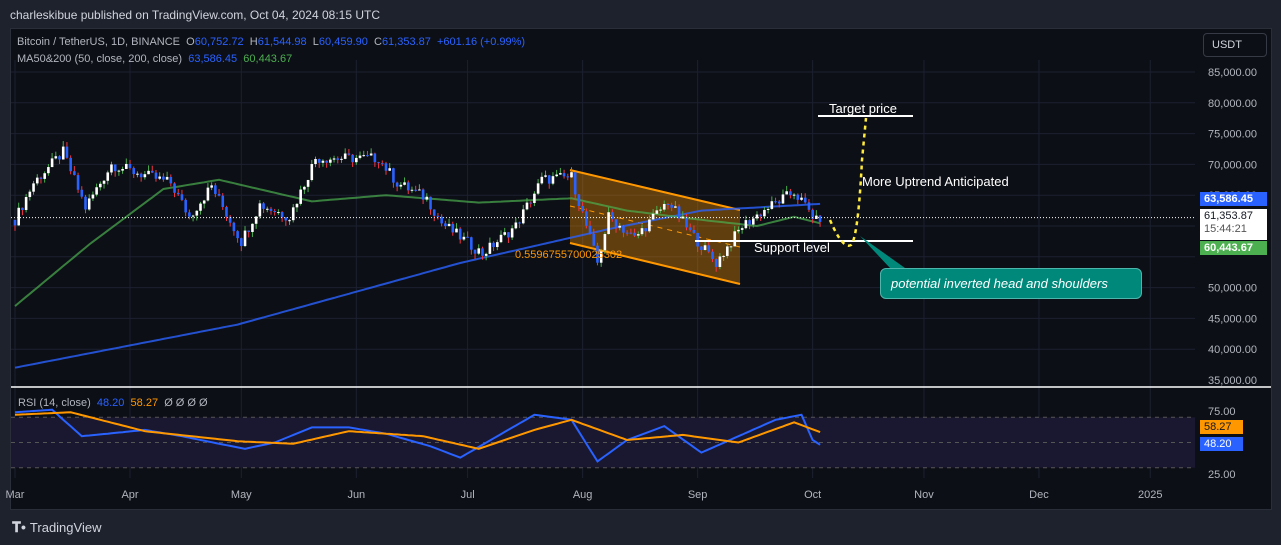  What do you see at coordinates (110, 403) in the screenshot?
I see `rsi-value: 48.20` at bounding box center [110, 403].